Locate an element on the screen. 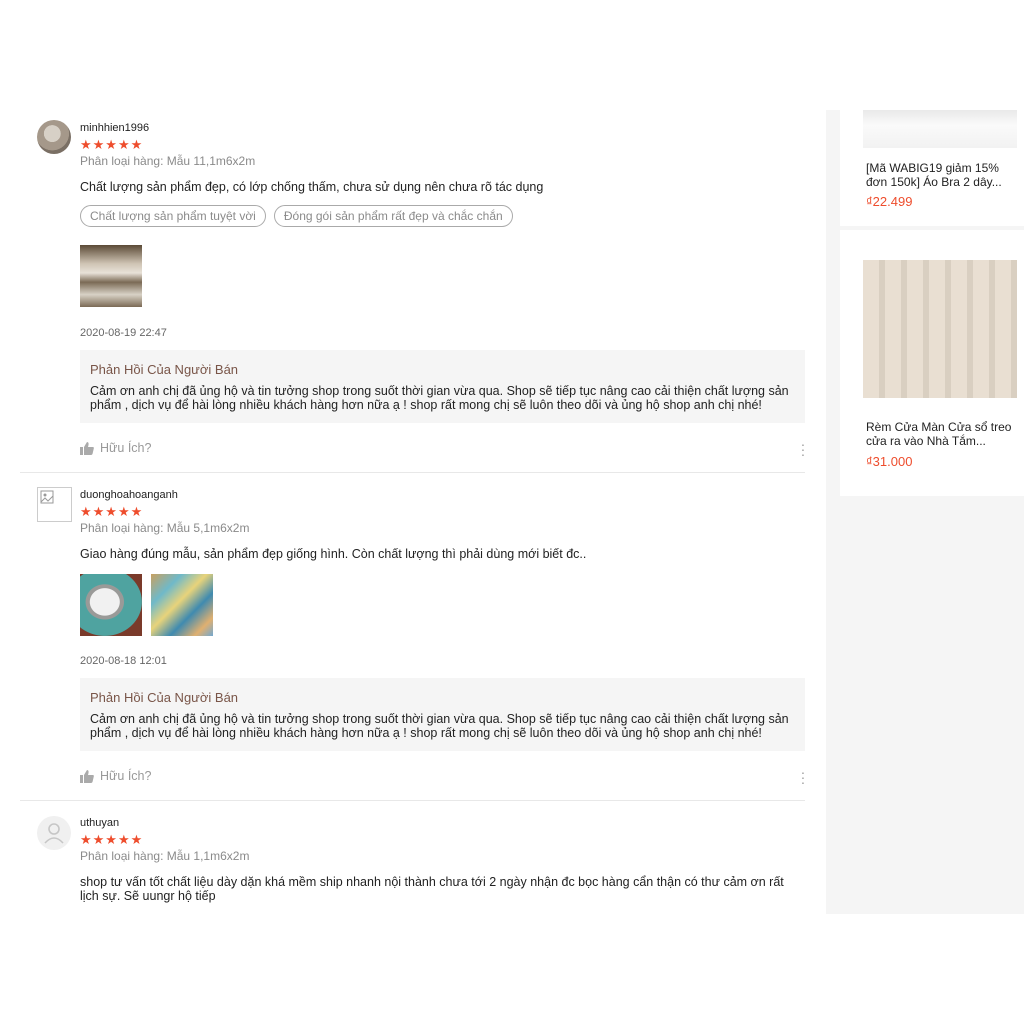  user-icon is located at coordinates (54, 833).